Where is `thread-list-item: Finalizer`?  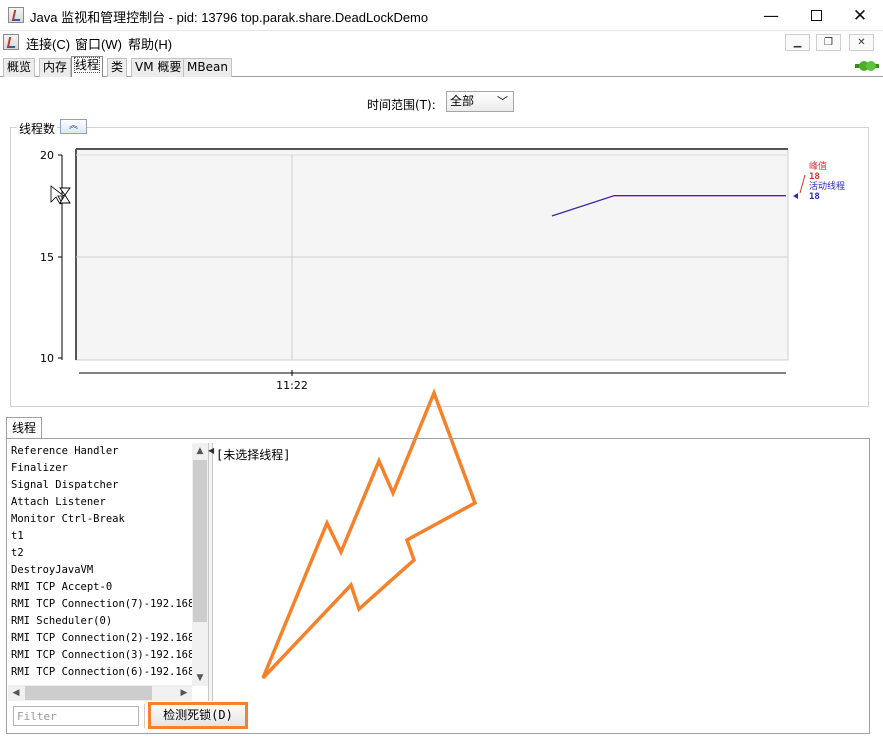 thread-list-item: Finalizer is located at coordinates (100, 468).